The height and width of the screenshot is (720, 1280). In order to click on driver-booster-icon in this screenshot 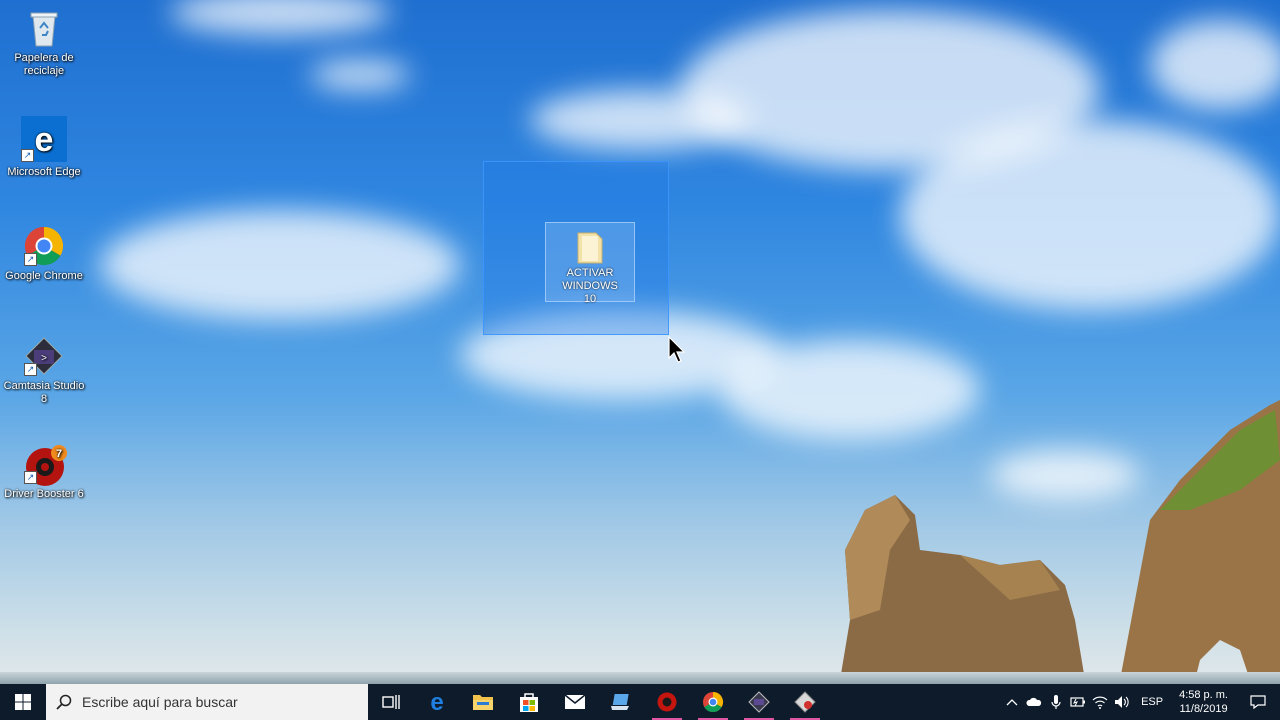, I will do `click(667, 702)`.